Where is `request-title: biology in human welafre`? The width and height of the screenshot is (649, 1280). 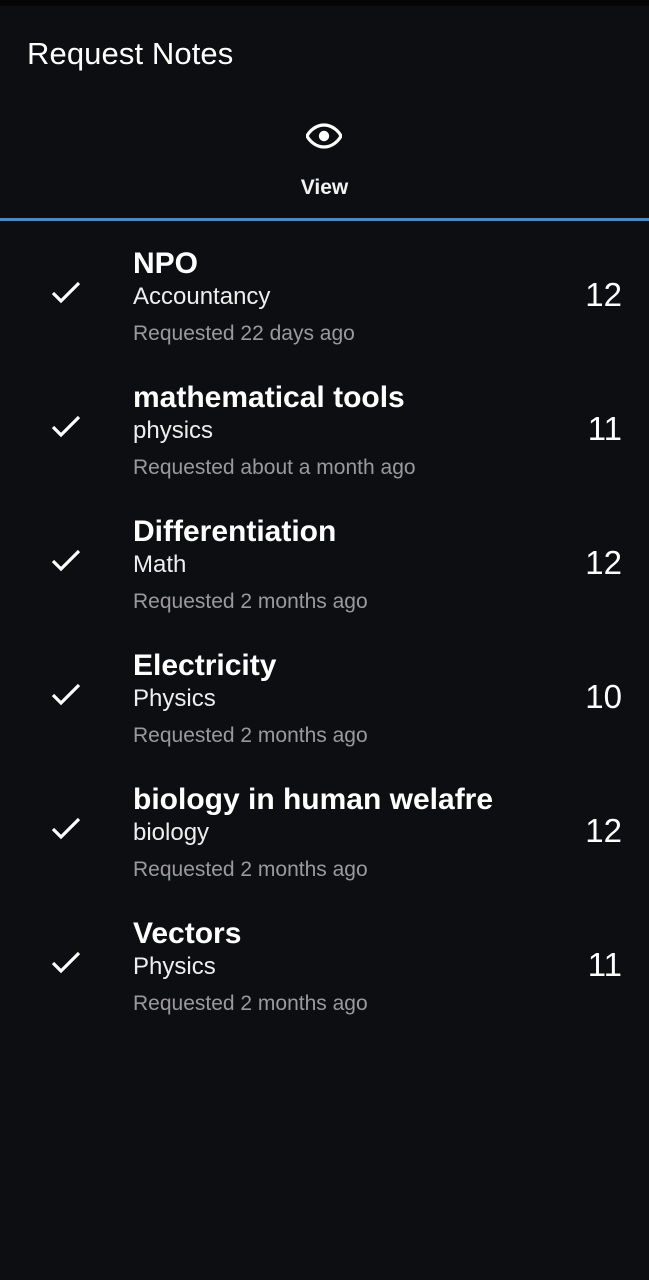 request-title: biology in human welafre is located at coordinates (313, 799).